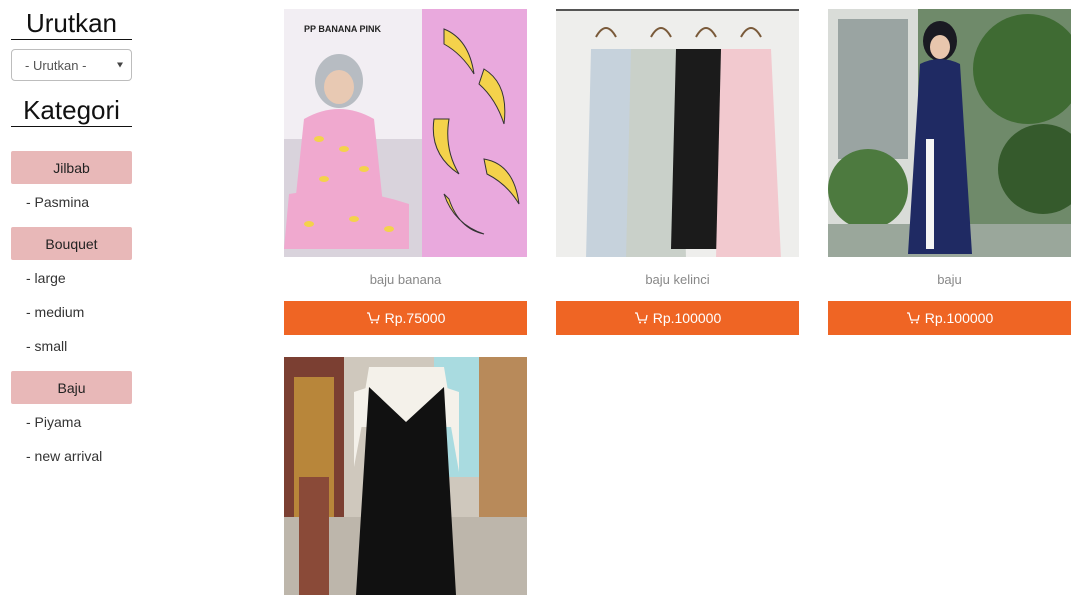  I want to click on product-card: baju kelinci Rp.100000, so click(677, 172).